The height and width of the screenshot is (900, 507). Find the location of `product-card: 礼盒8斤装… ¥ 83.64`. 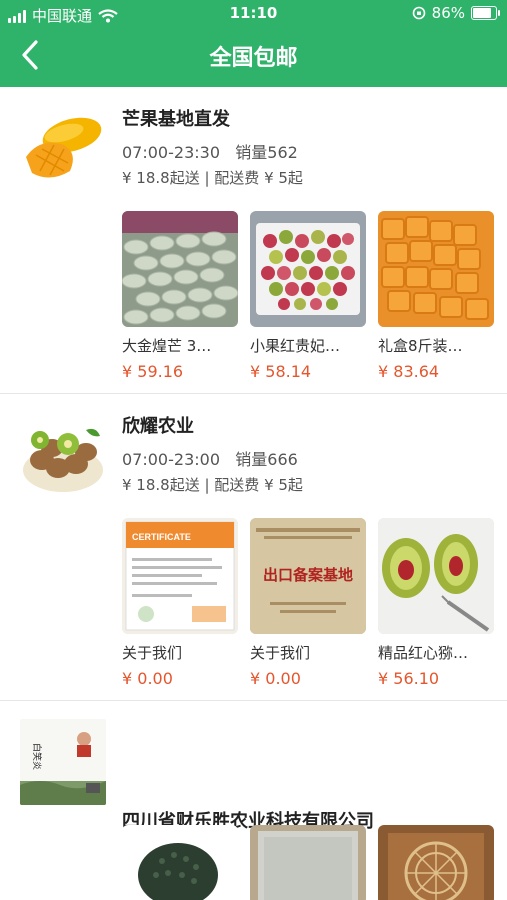

product-card: 礼盒8斤装… ¥ 83.64 is located at coordinates (436, 296).